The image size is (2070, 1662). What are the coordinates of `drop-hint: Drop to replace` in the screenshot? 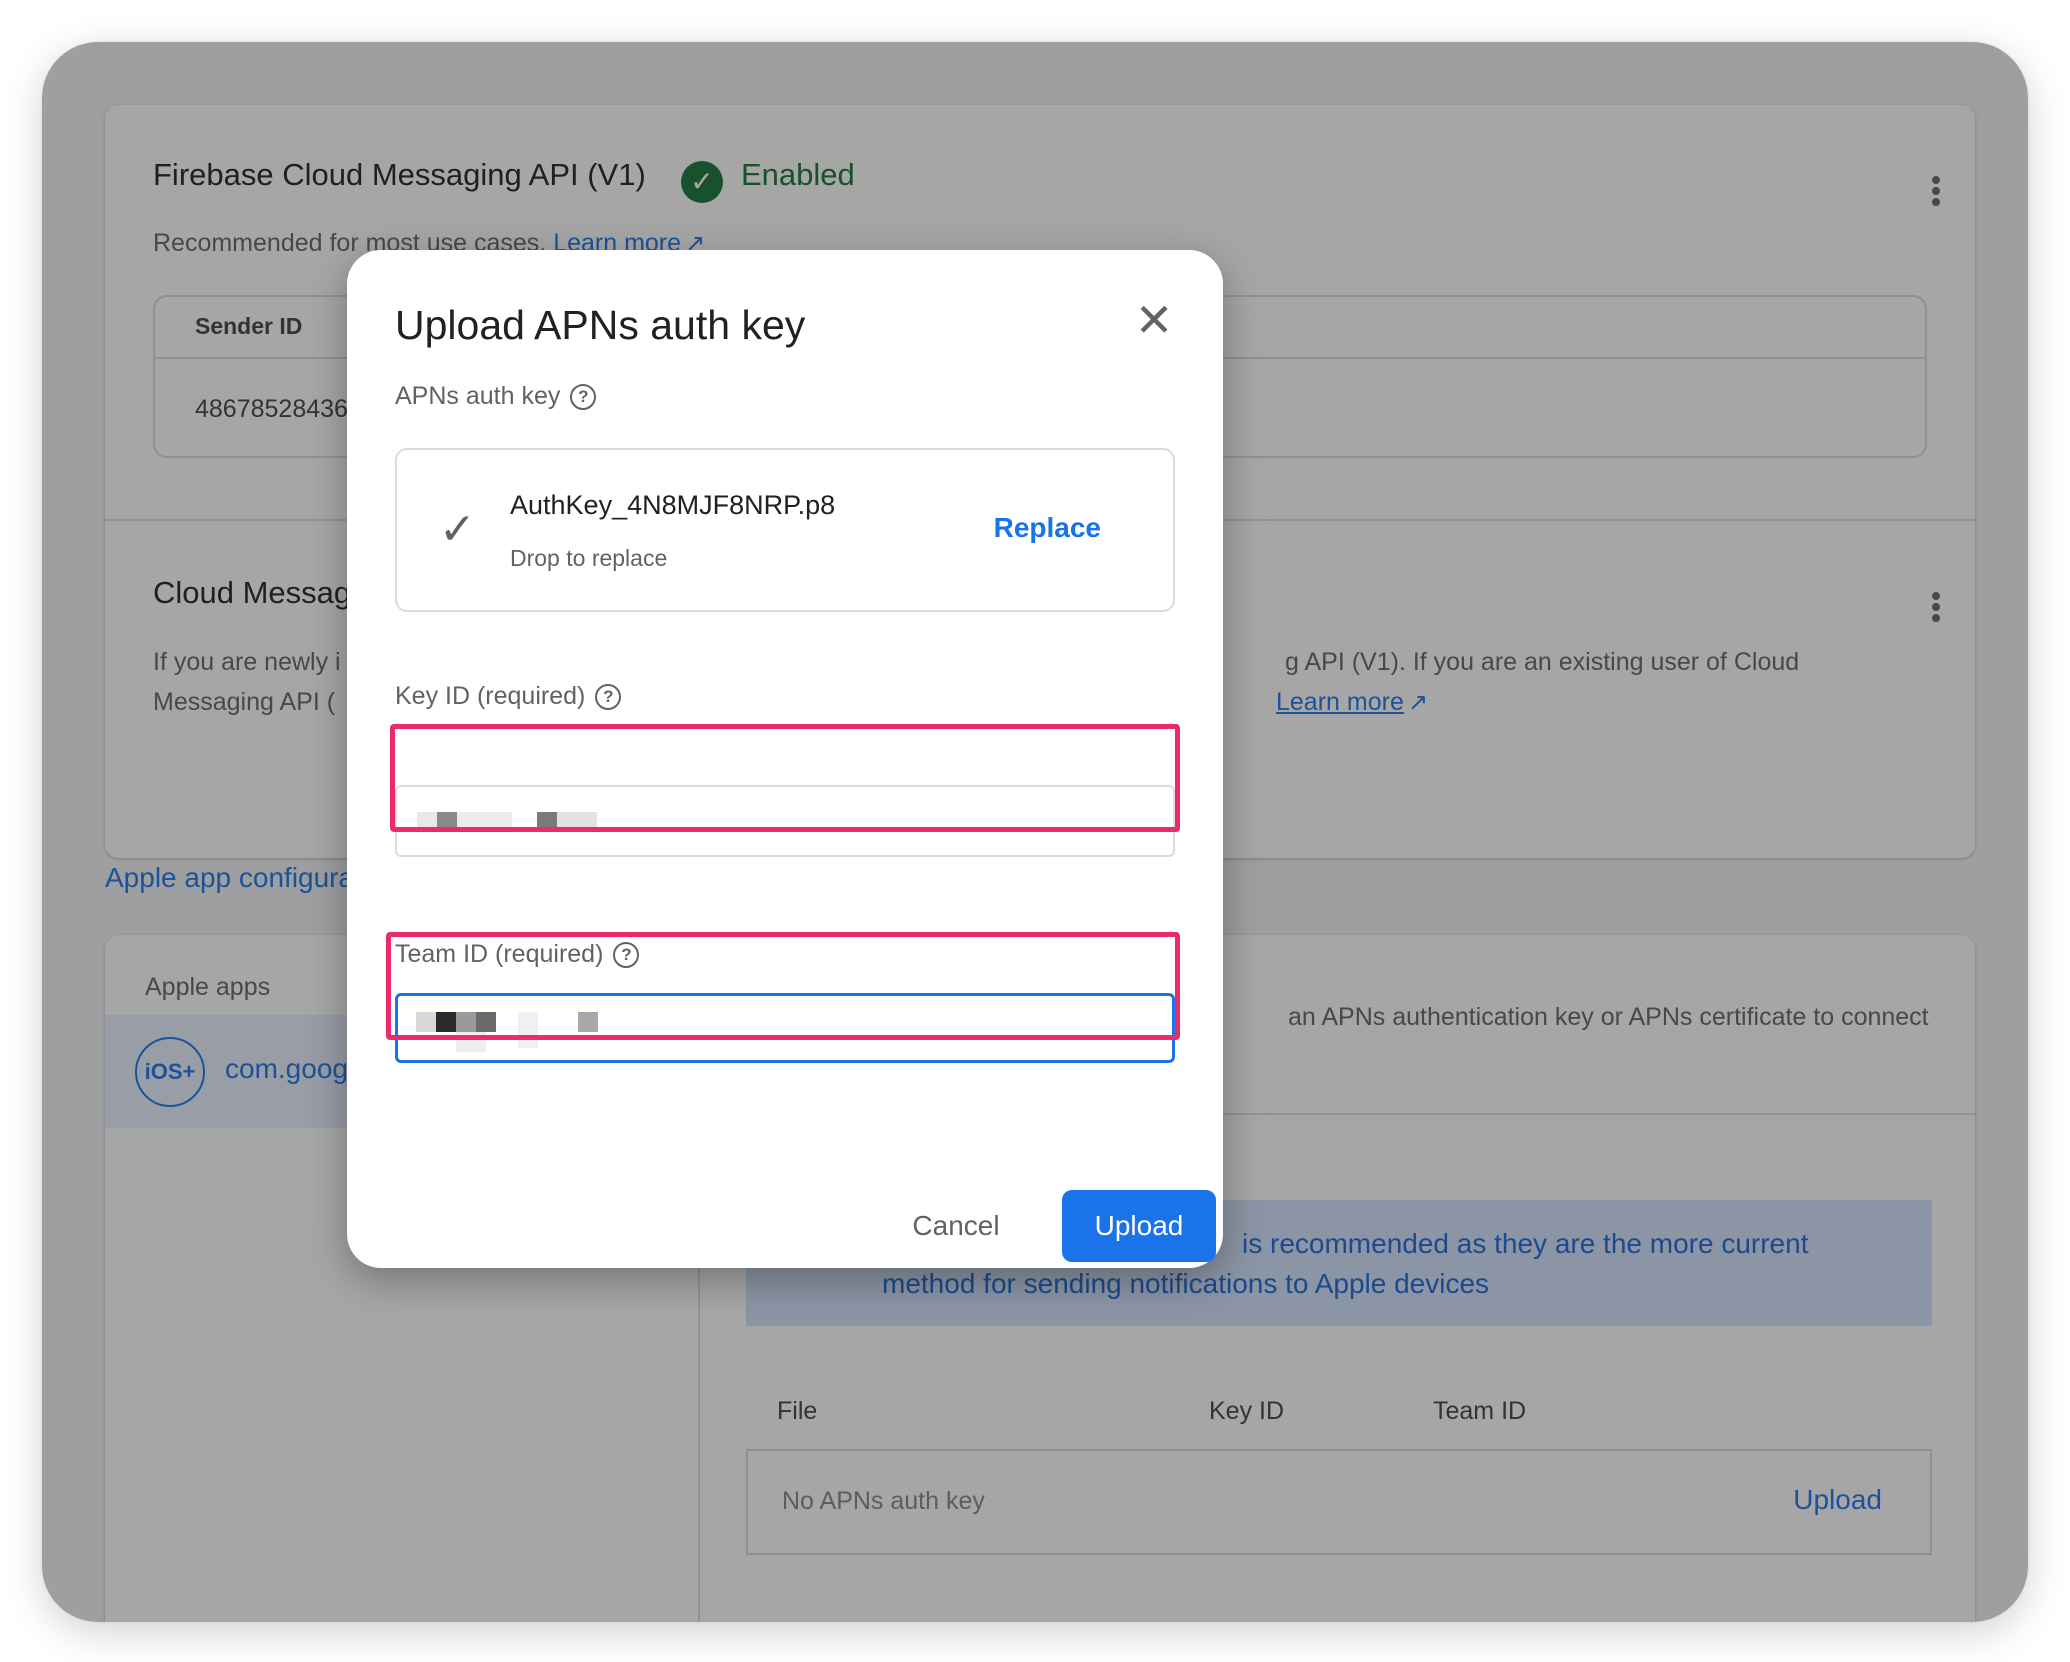 It's located at (589, 558).